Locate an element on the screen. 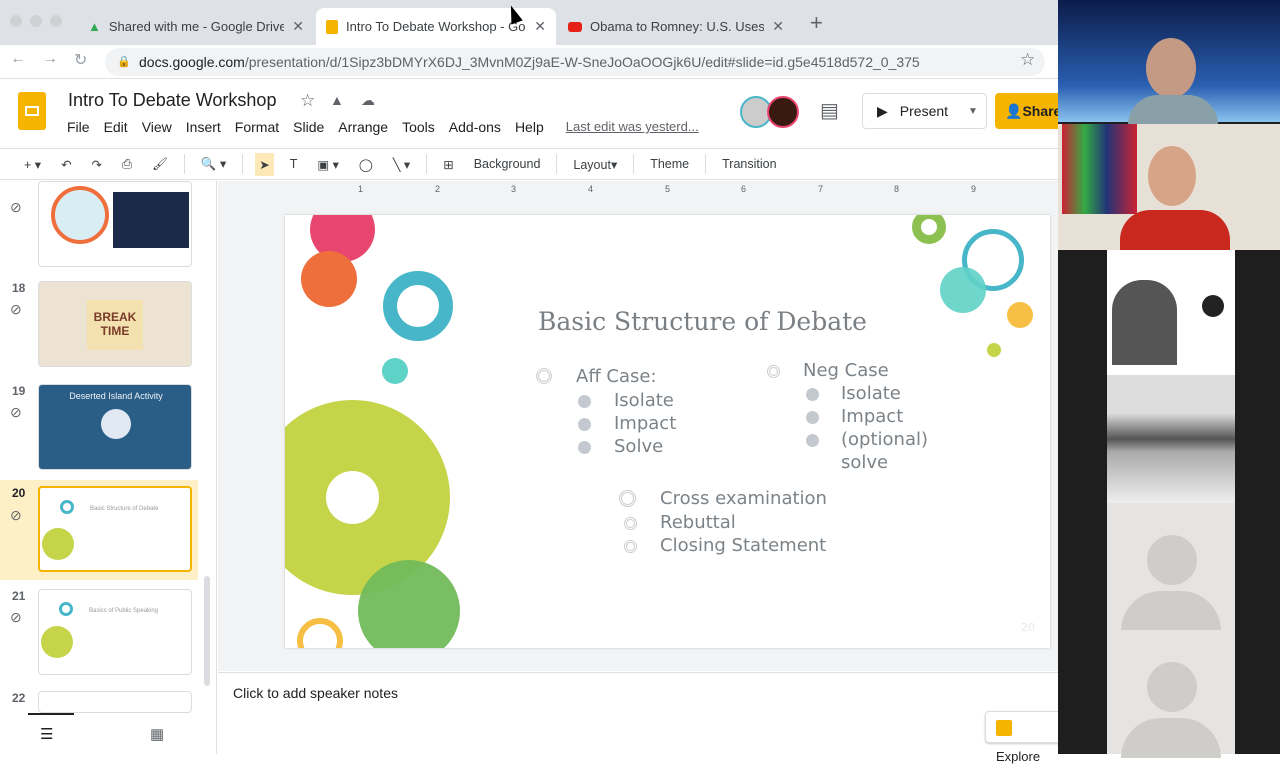  background-button: Background is located at coordinates (507, 164).